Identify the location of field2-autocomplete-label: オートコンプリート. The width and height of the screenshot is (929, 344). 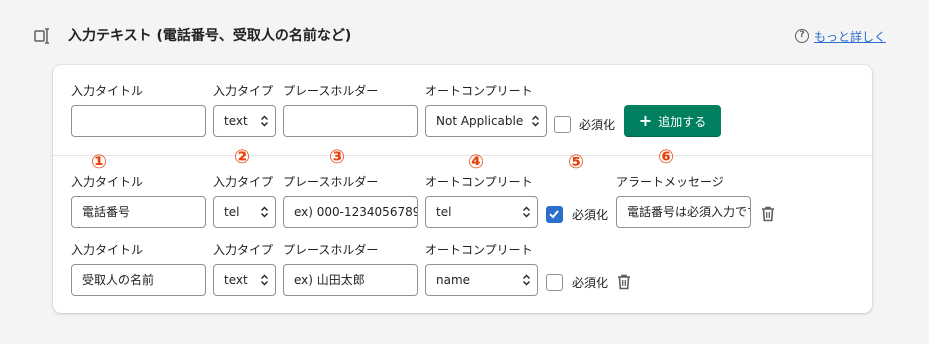
(479, 250).